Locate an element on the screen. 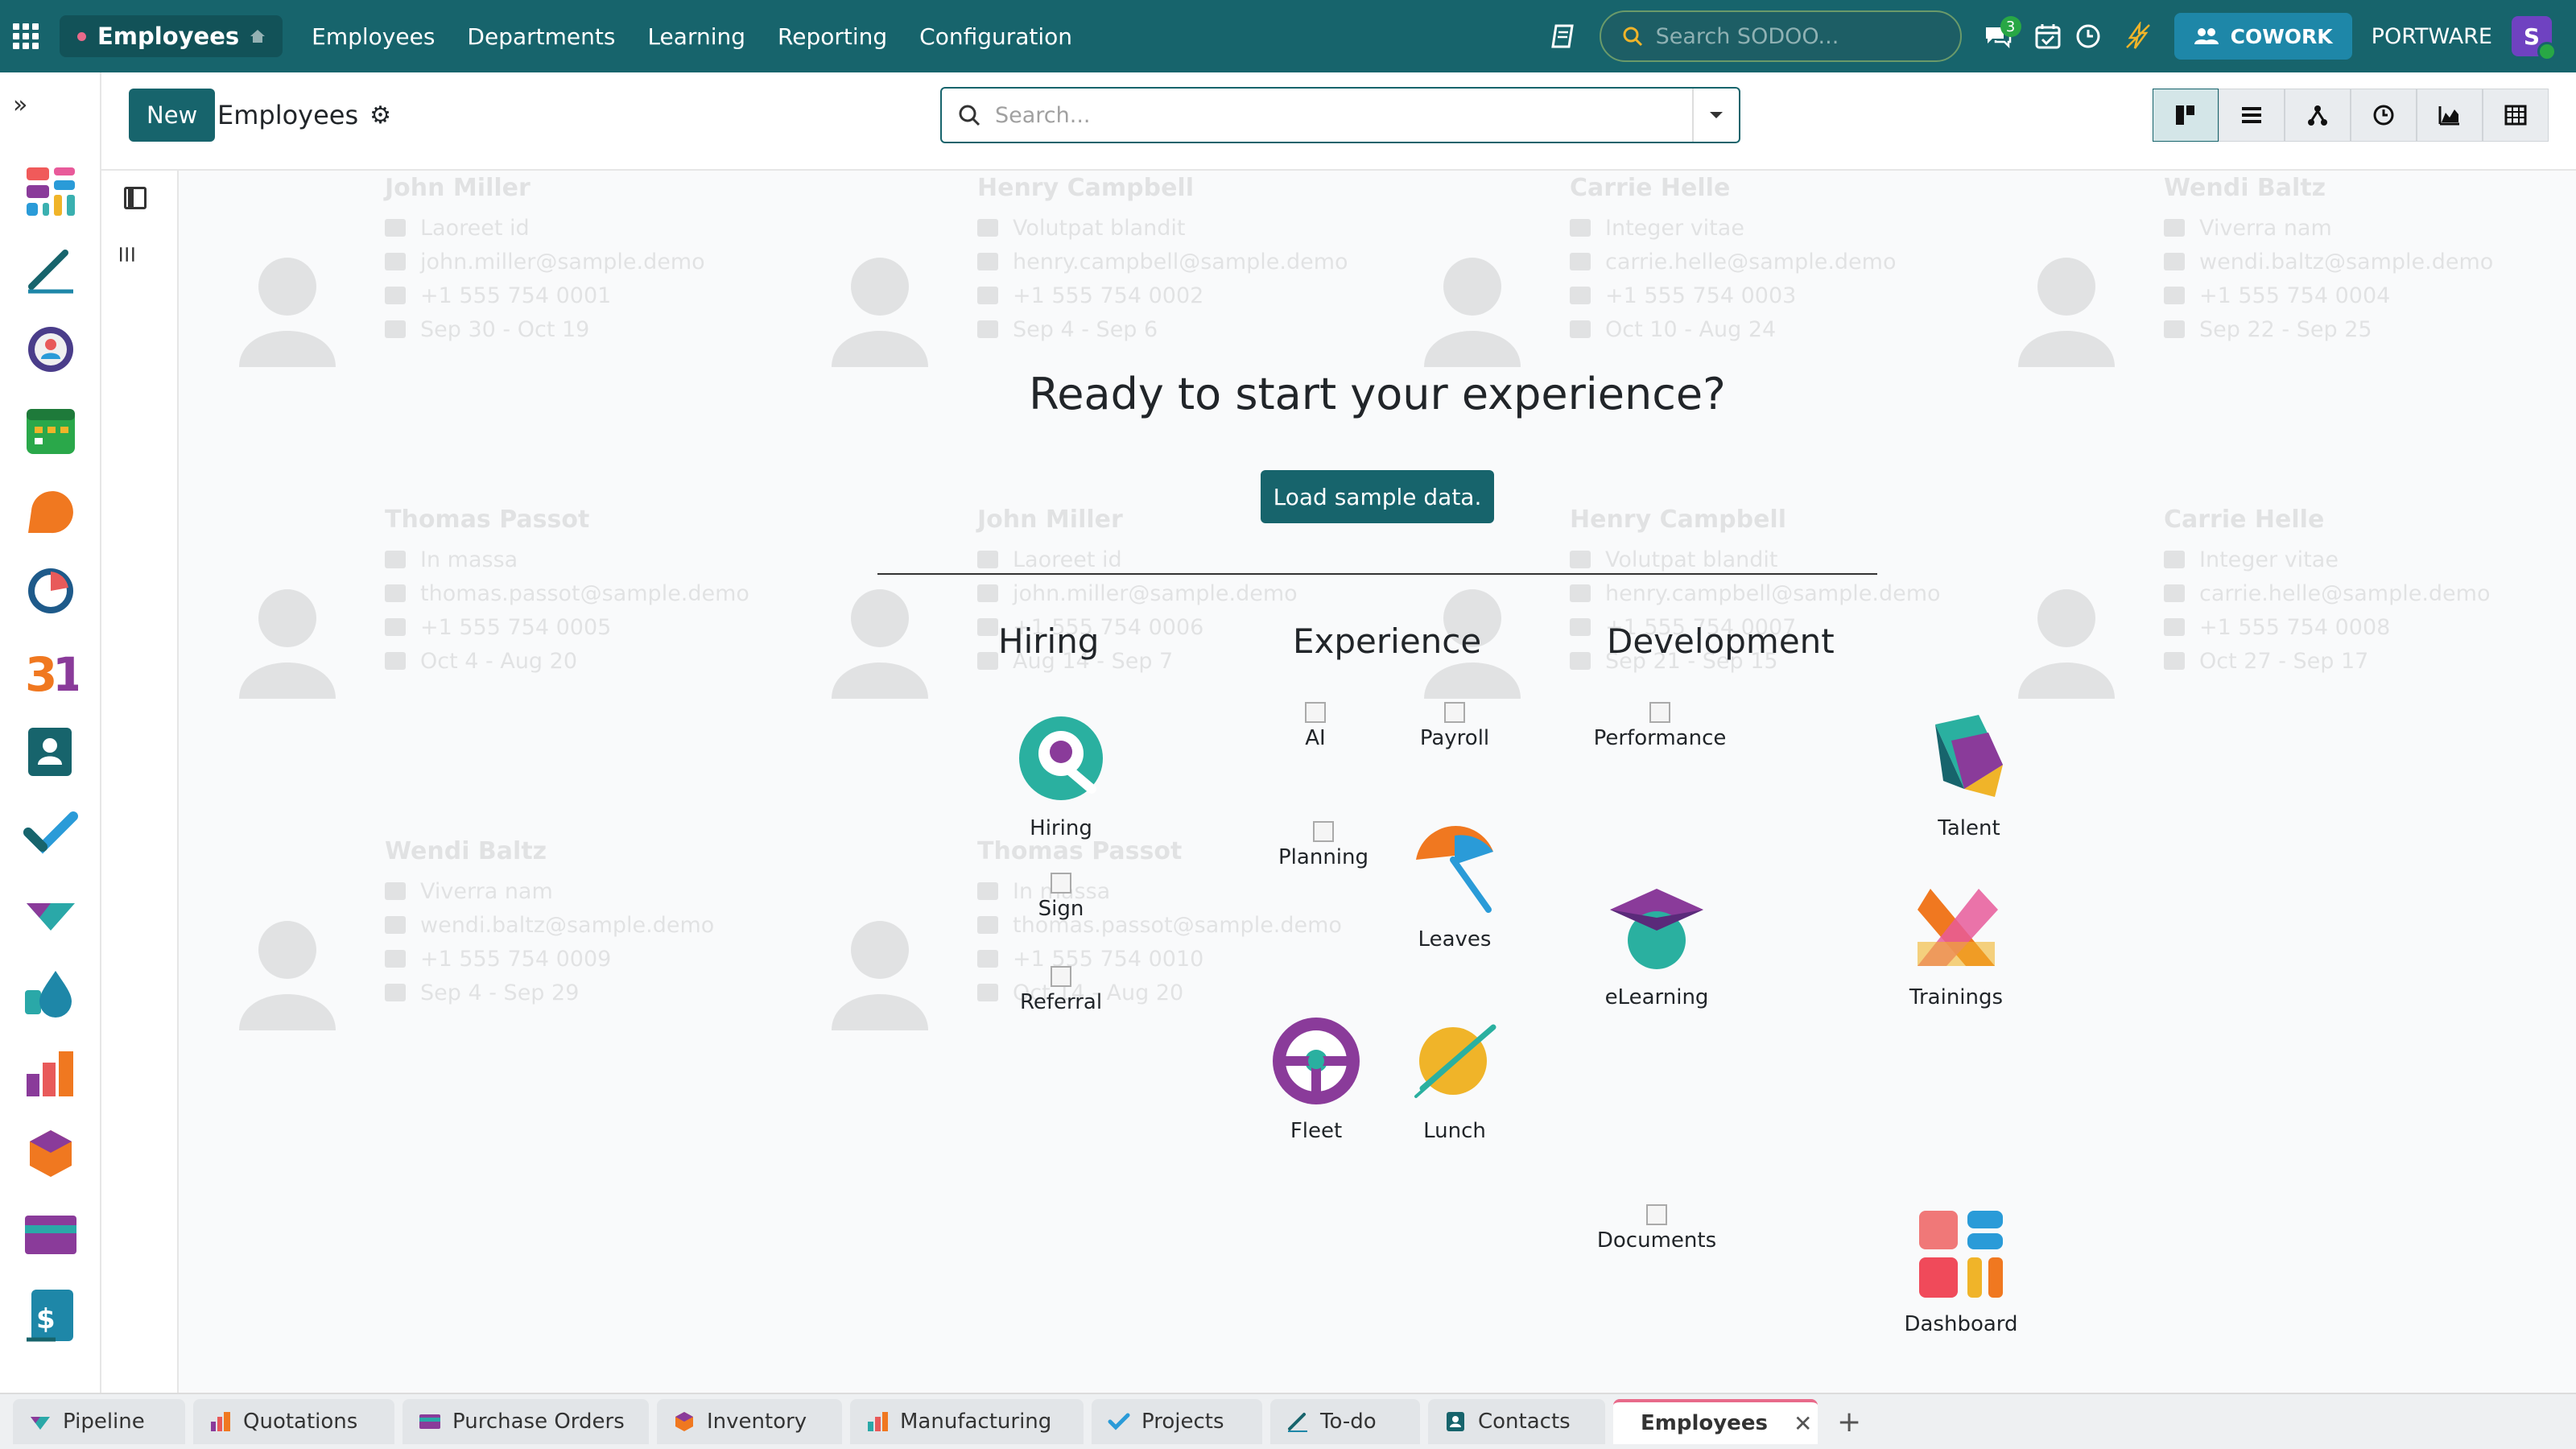 Image resolution: width=2576 pixels, height=1449 pixels. dashboard-app-icon is located at coordinates (50, 191).